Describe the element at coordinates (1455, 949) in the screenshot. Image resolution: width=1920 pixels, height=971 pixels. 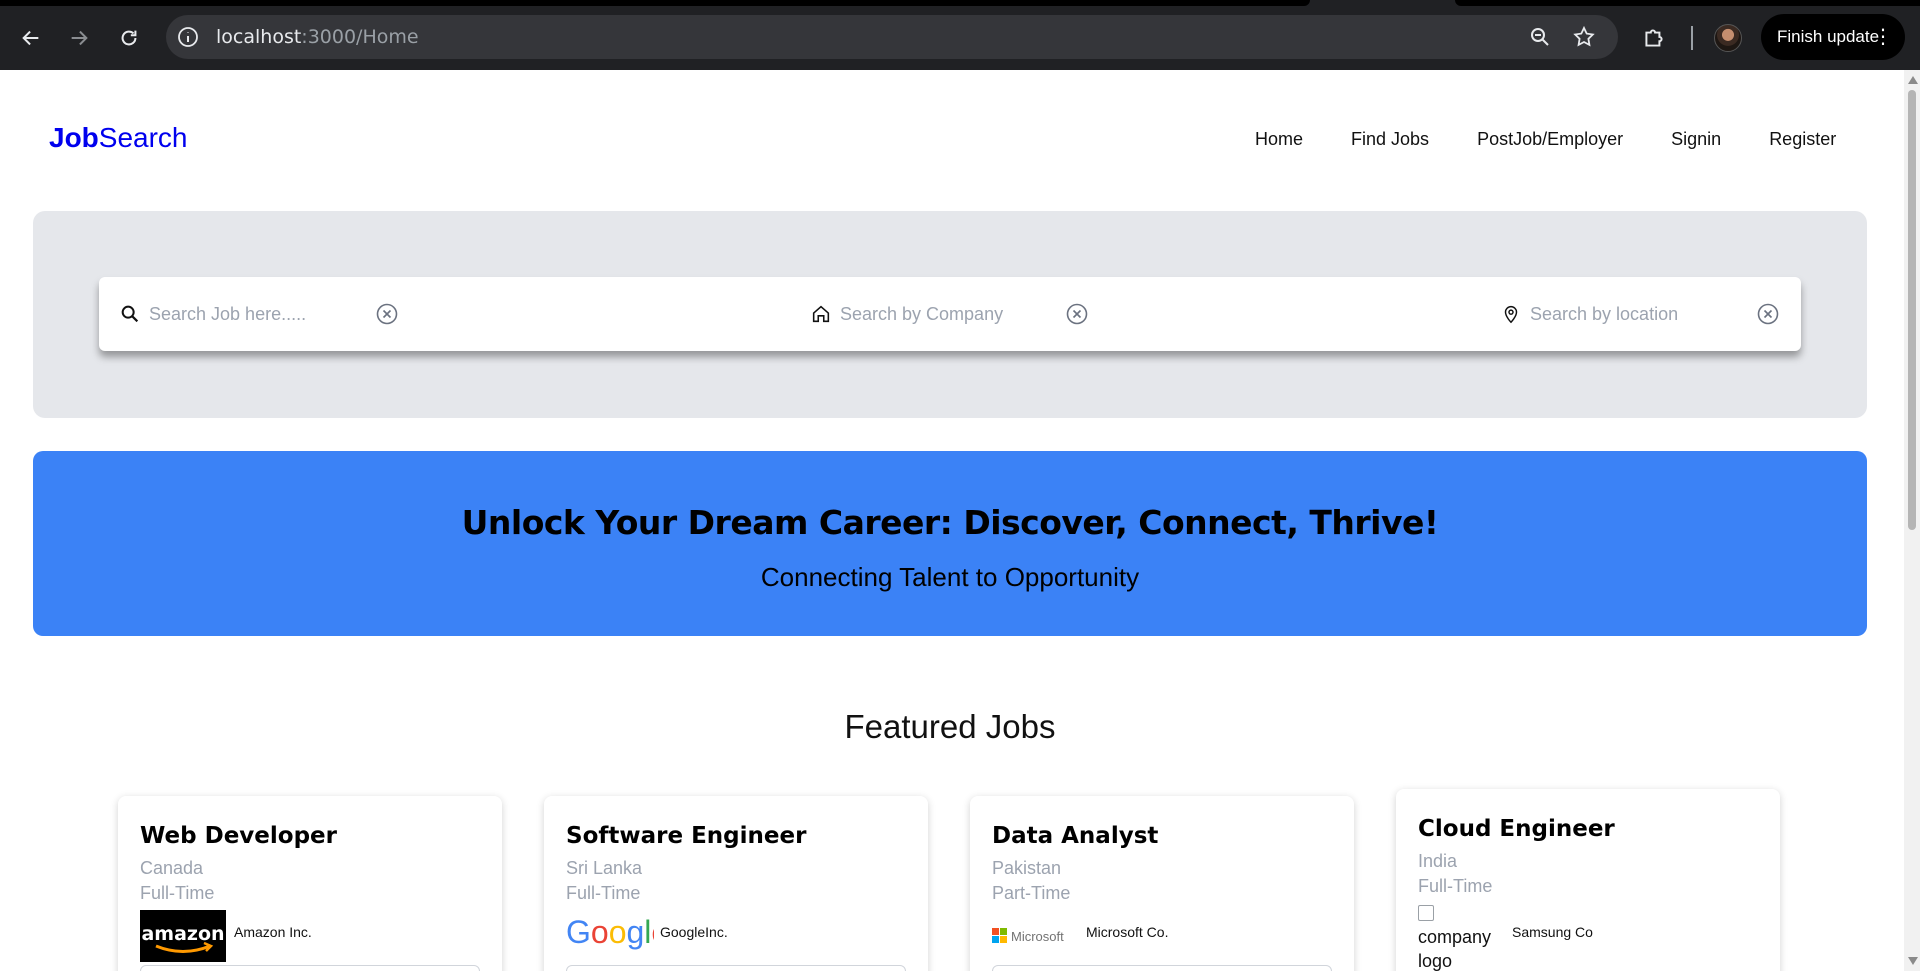
I see `logo-alt-text: company logo` at that location.